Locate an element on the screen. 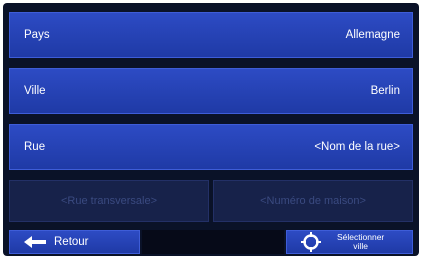  house-number-field: <Numéro de maison> is located at coordinates (313, 201).